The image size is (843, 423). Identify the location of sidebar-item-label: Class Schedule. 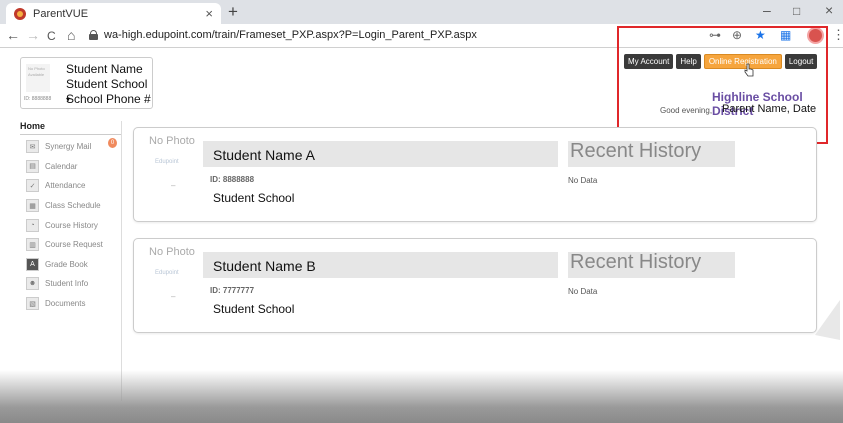
(73, 206).